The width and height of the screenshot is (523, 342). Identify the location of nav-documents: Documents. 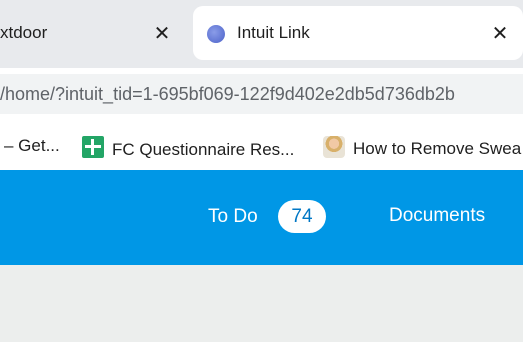
(437, 216).